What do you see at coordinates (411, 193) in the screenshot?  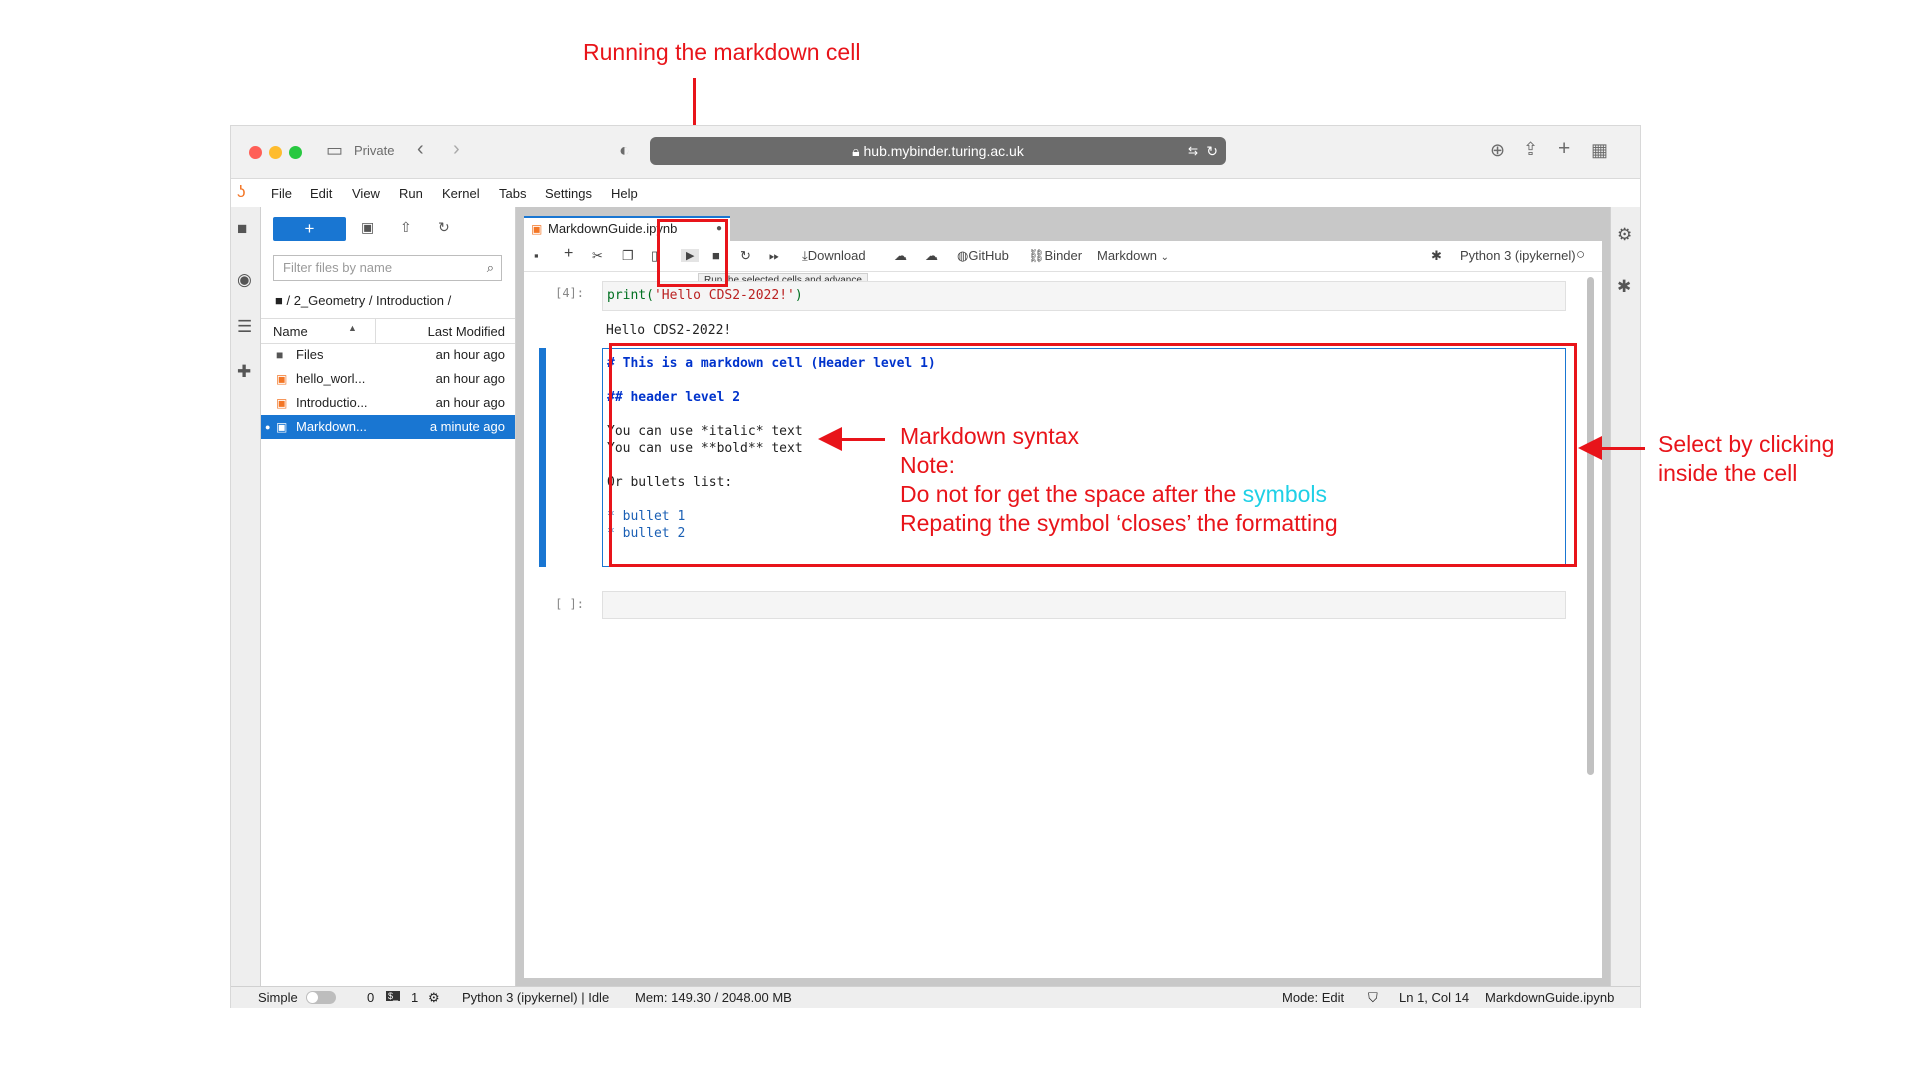 I see `menu-run: Run` at bounding box center [411, 193].